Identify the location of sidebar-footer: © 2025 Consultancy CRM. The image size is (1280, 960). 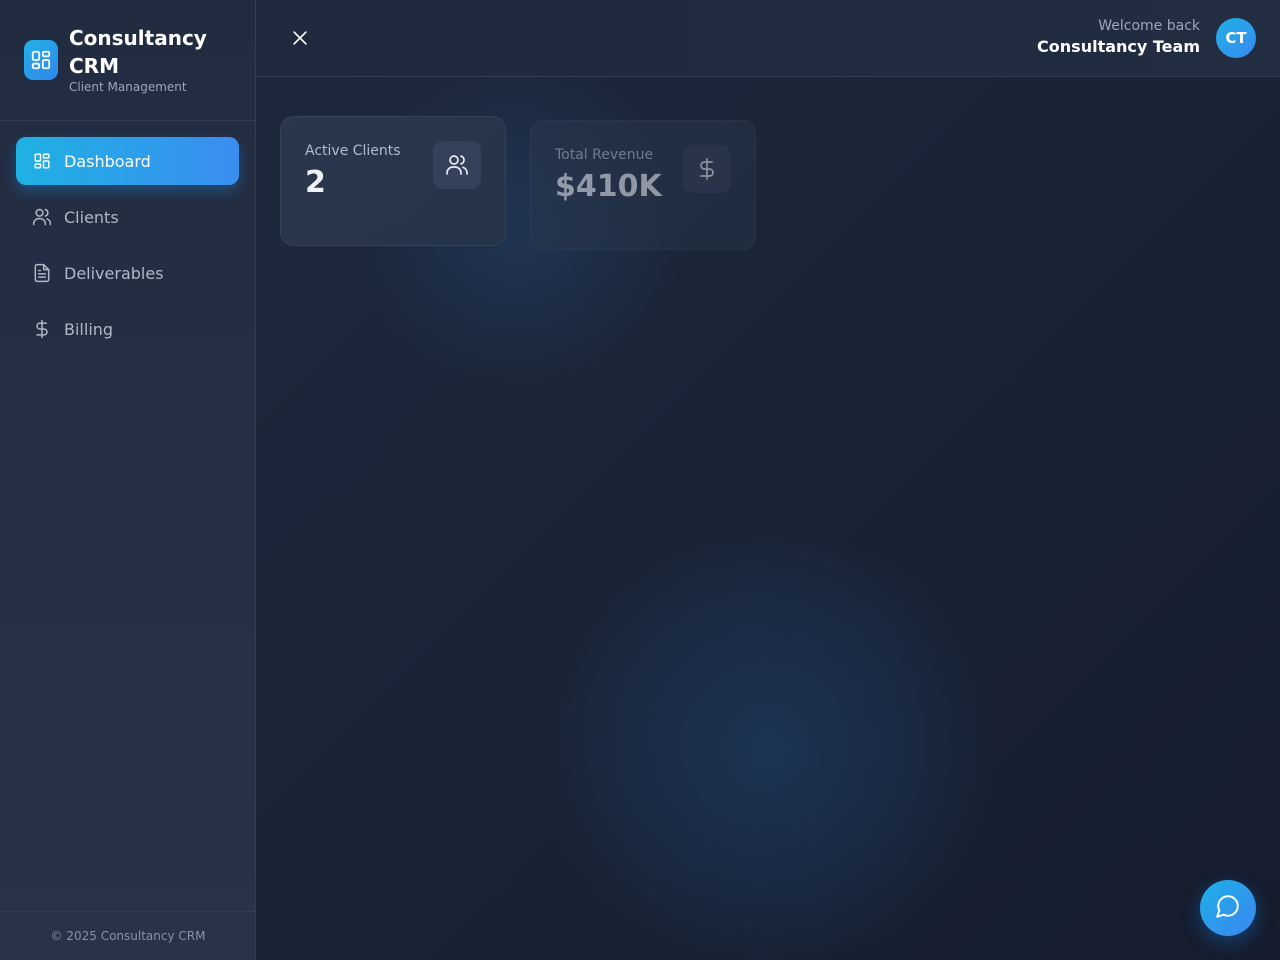
(128, 935).